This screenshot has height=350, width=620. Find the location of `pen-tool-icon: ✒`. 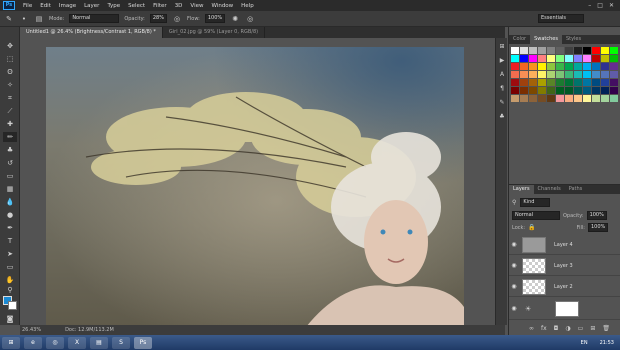

pen-tool-icon: ✒ is located at coordinates (10, 228).